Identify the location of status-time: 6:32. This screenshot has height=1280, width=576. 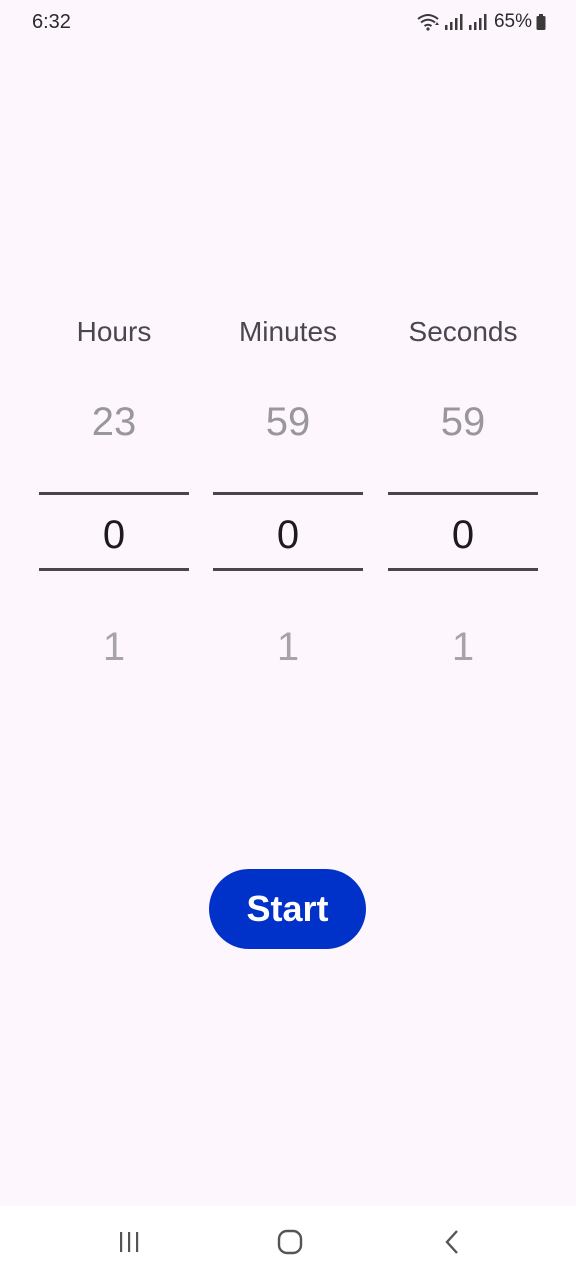
(51, 22).